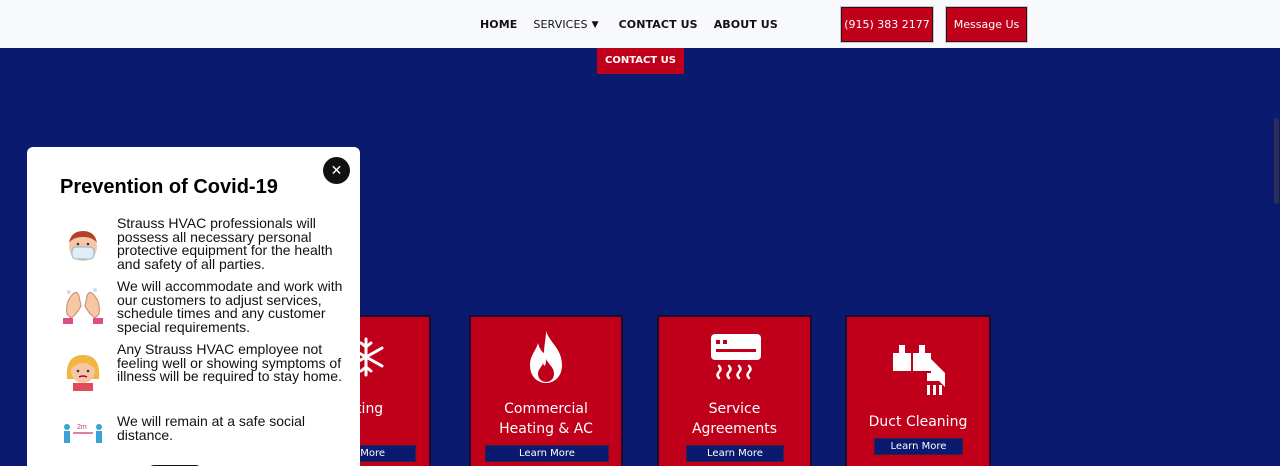  I want to click on mask-face-icon, so click(83, 246).